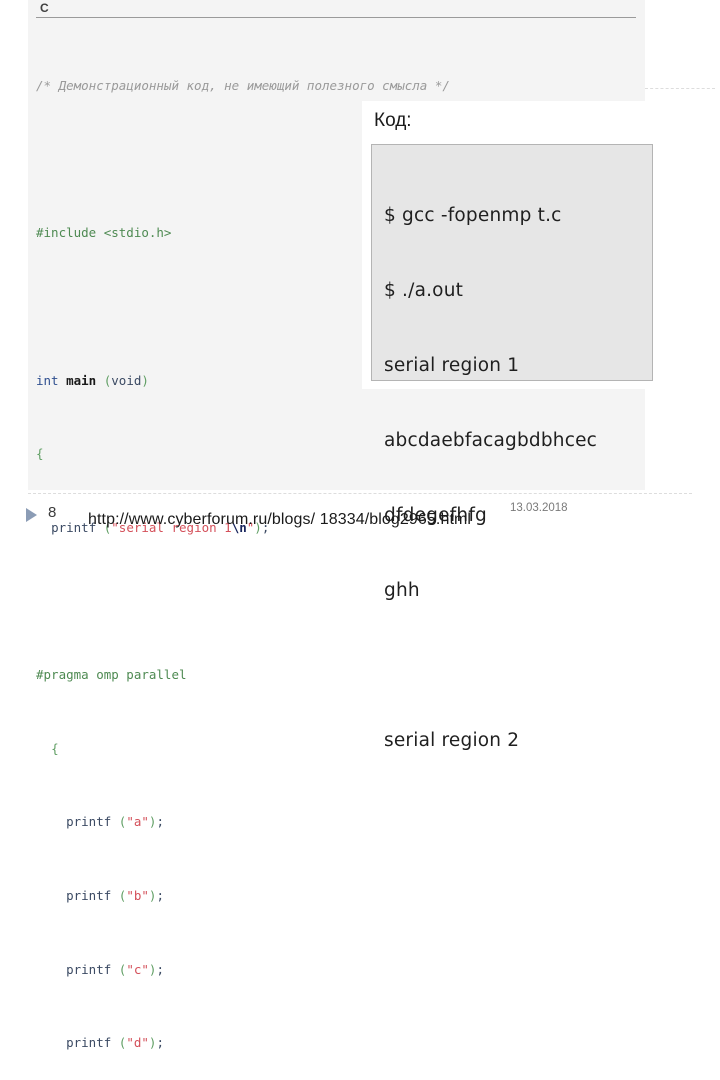  I want to click on token-string: "b", so click(137, 895).